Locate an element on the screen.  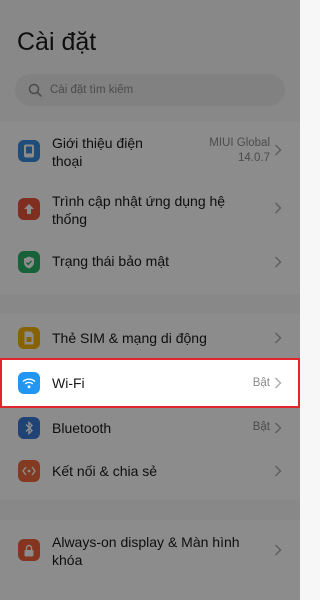
shield-check-icon is located at coordinates (29, 262).